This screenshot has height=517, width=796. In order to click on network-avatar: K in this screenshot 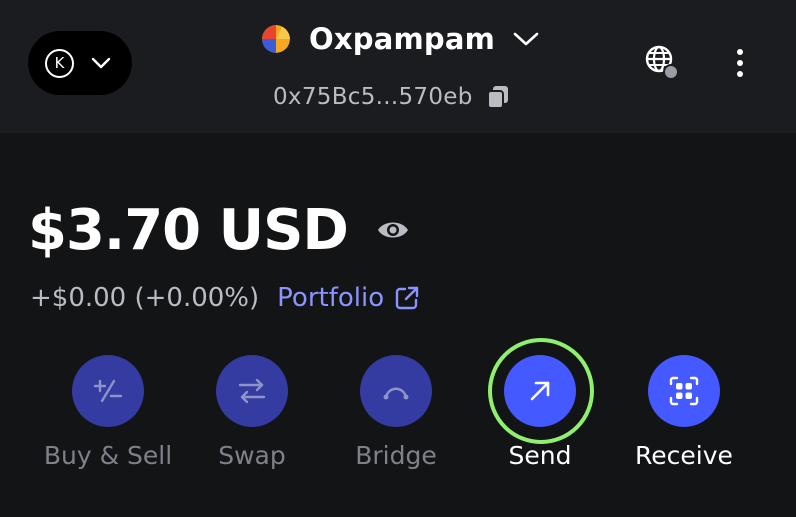, I will do `click(59, 63)`.